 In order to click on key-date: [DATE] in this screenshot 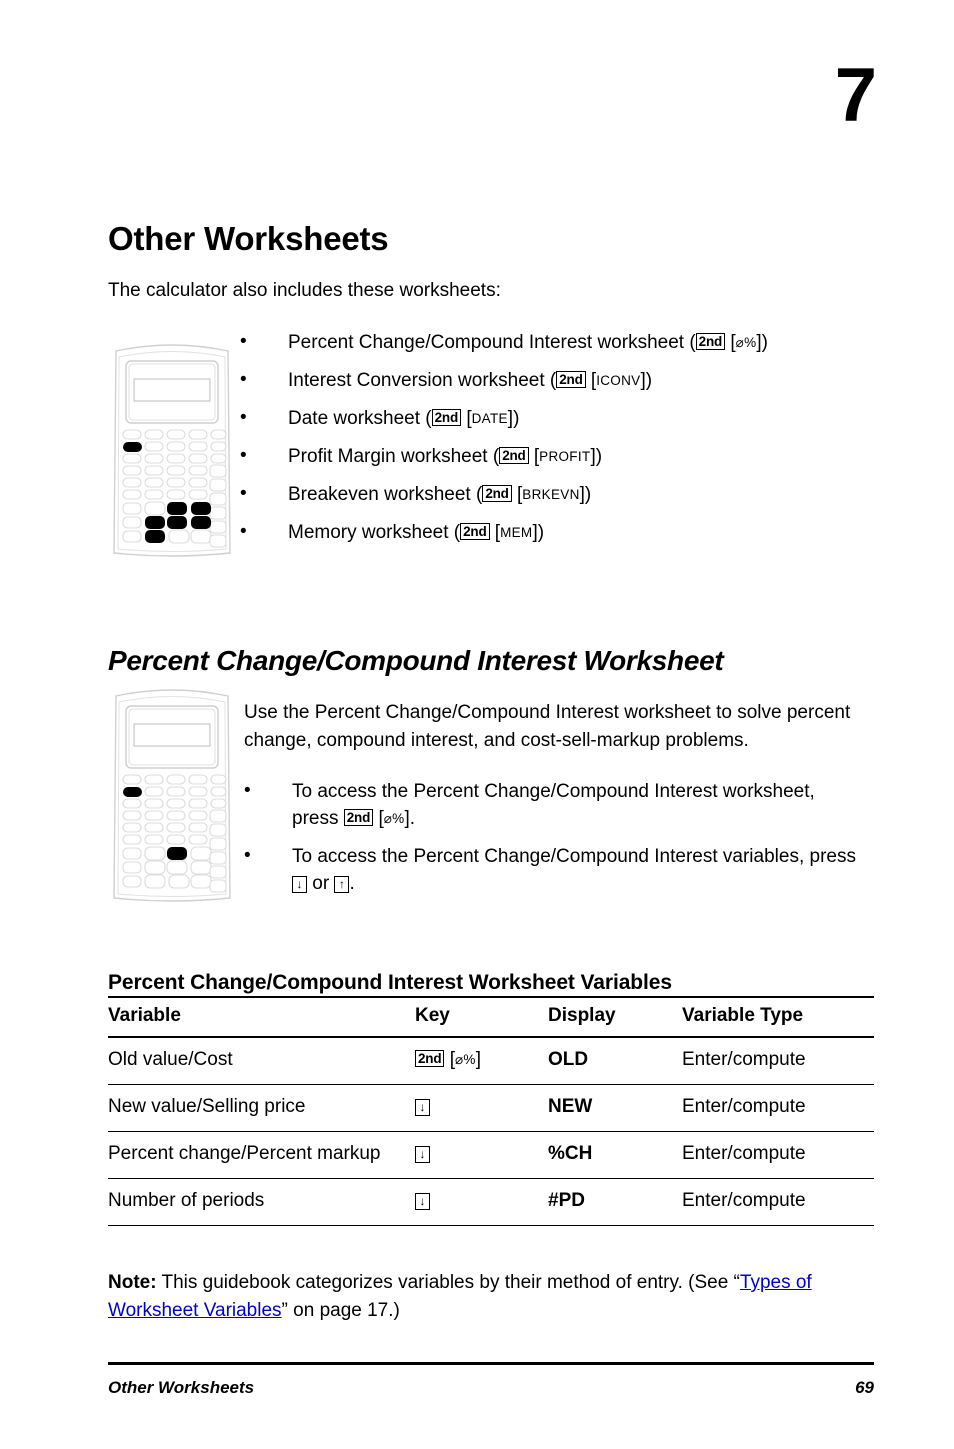, I will do `click(490, 418)`.